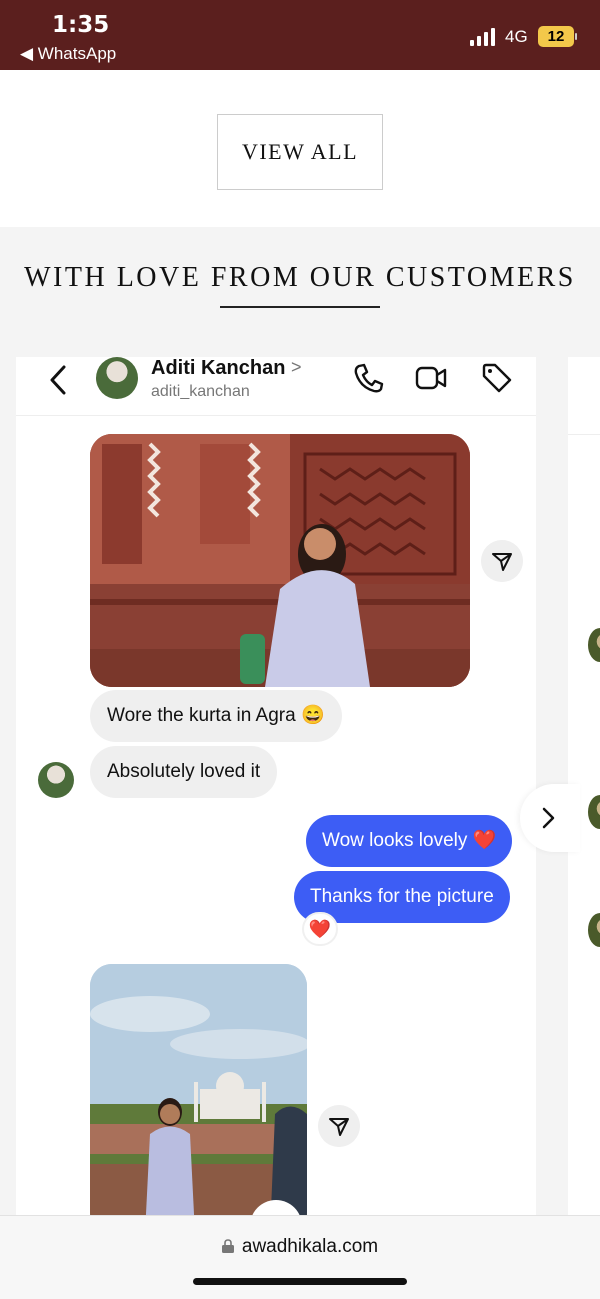 Image resolution: width=600 pixels, height=1299 pixels. I want to click on browser-url-bar: awadhikala.com, so click(300, 1257).